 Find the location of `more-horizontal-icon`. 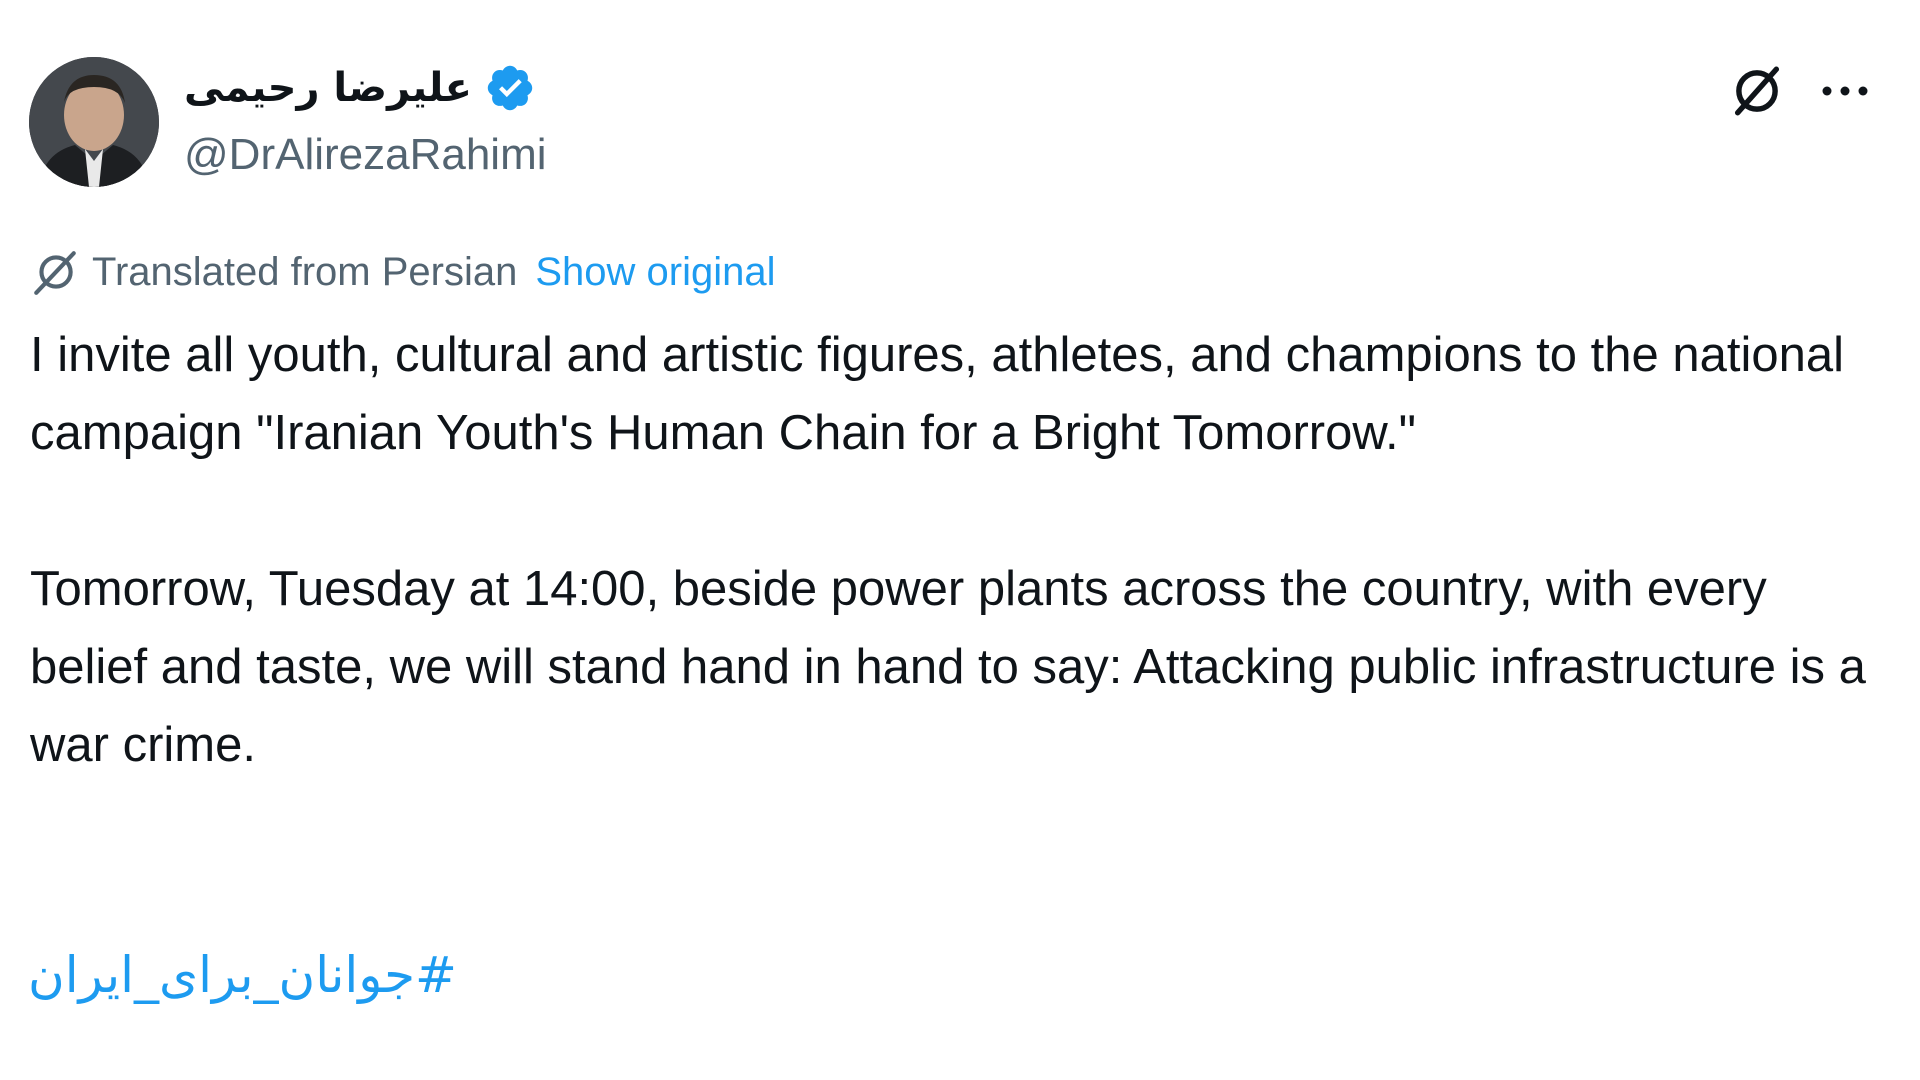

more-horizontal-icon is located at coordinates (1845, 91).